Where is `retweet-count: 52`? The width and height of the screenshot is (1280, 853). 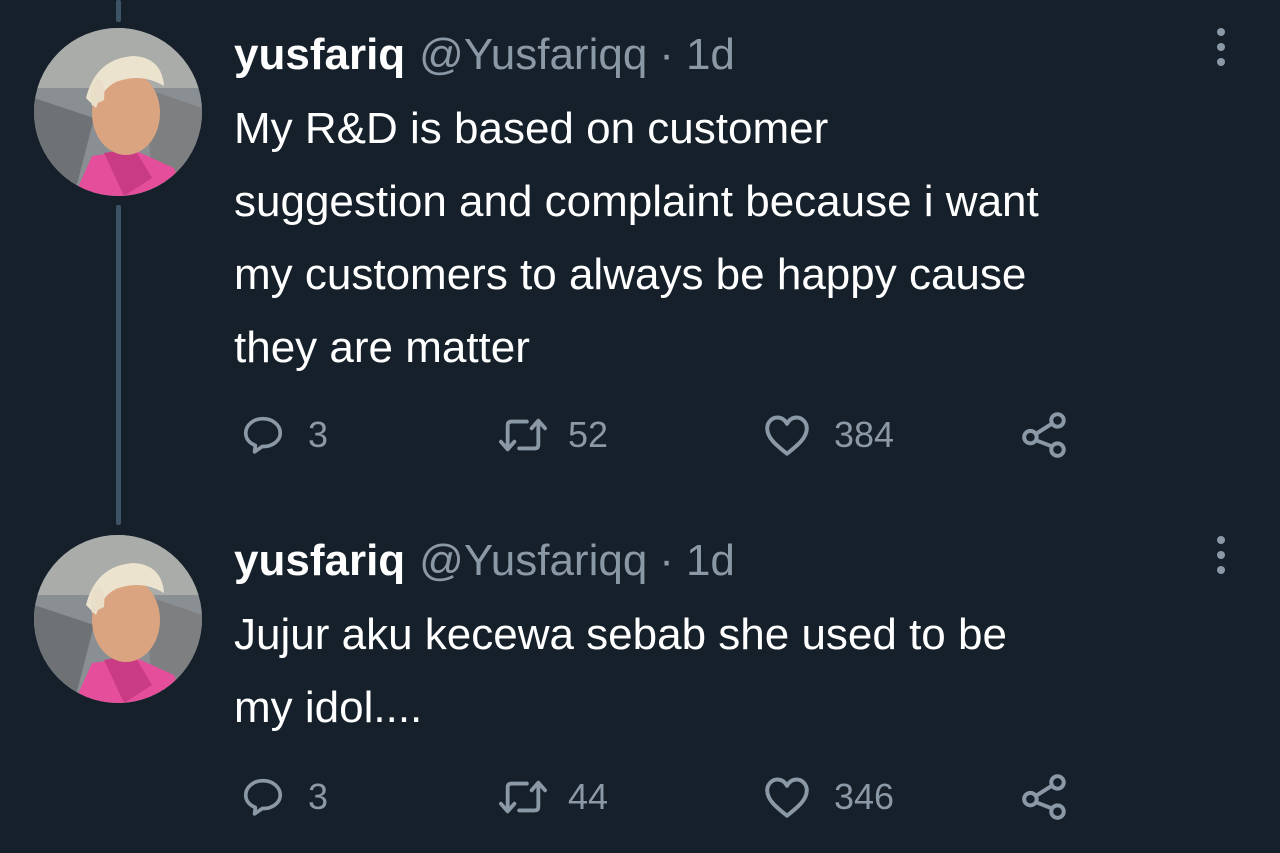
retweet-count: 52 is located at coordinates (588, 434).